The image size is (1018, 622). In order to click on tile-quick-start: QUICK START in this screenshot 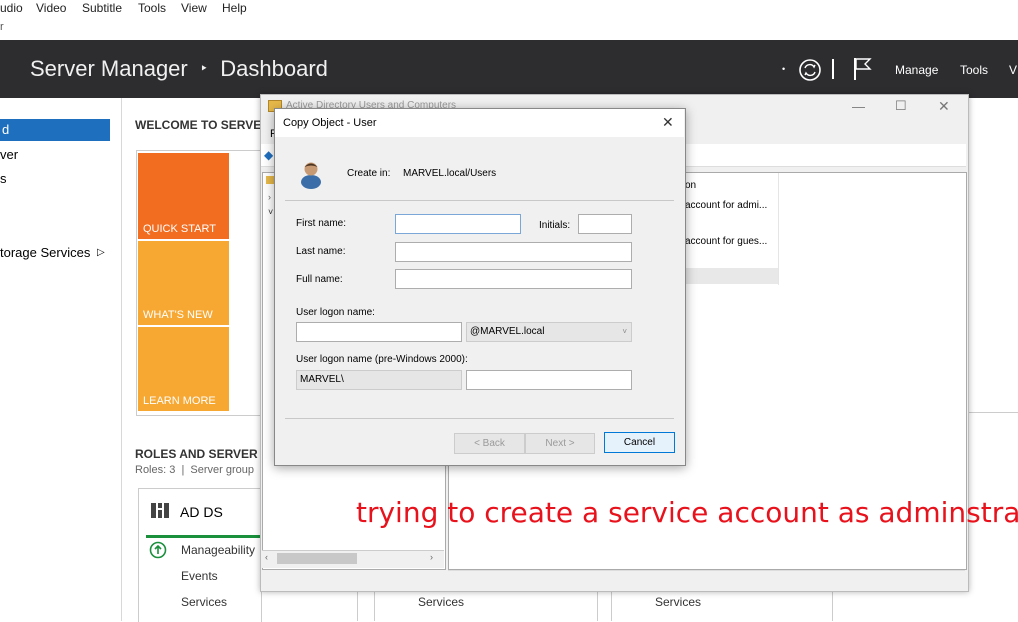, I will do `click(183, 196)`.